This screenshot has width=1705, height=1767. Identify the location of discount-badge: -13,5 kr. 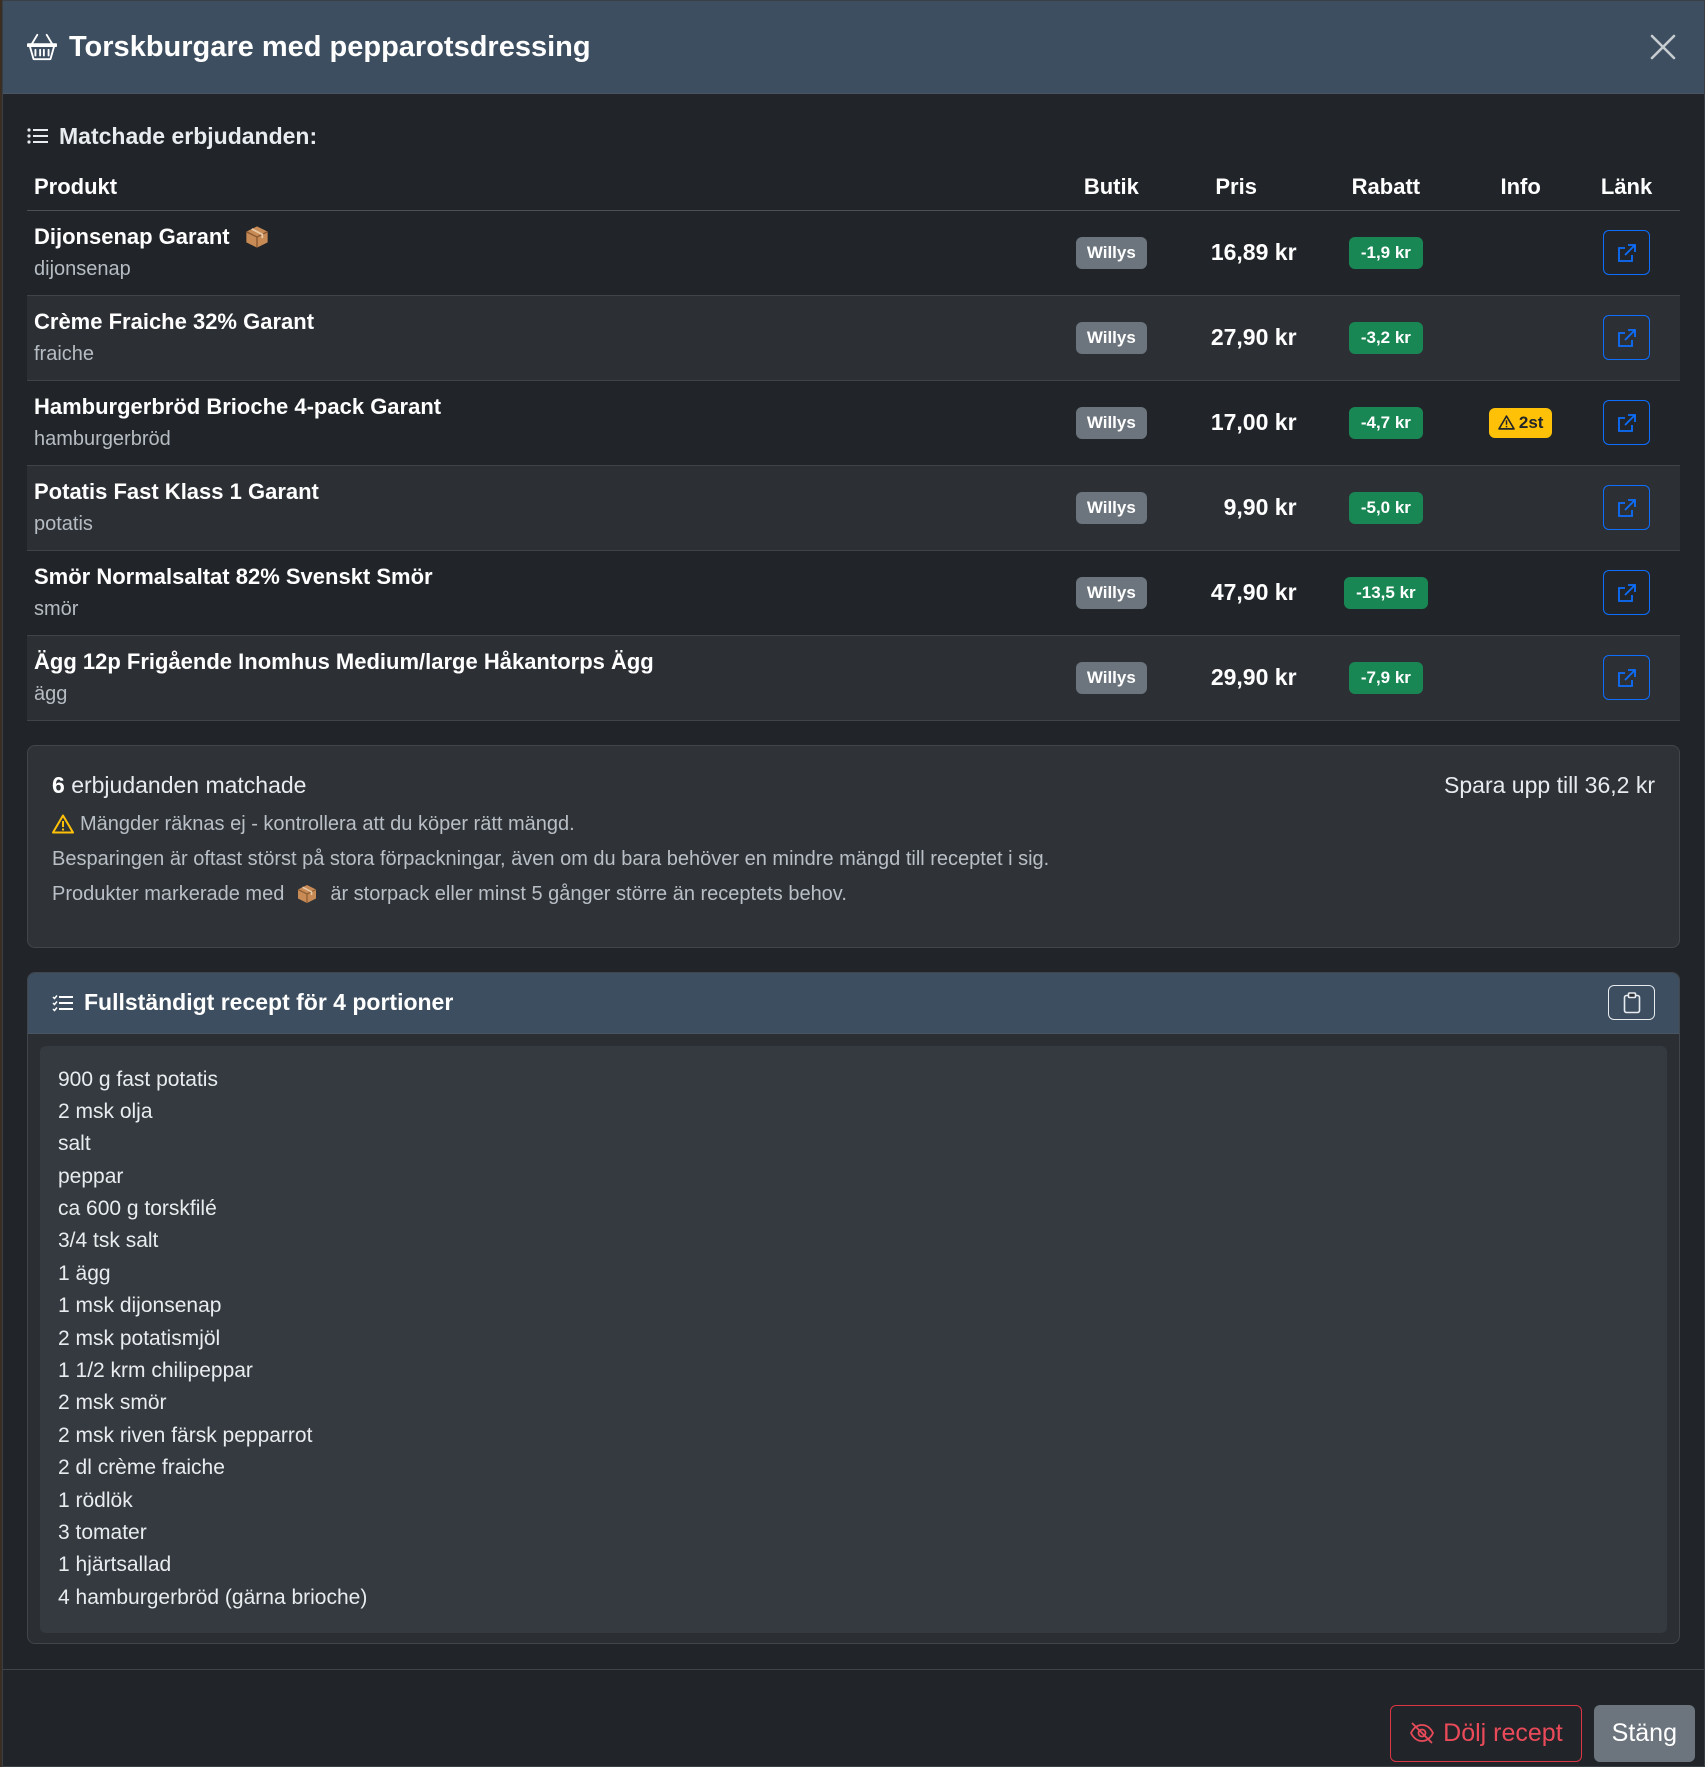
(1386, 592).